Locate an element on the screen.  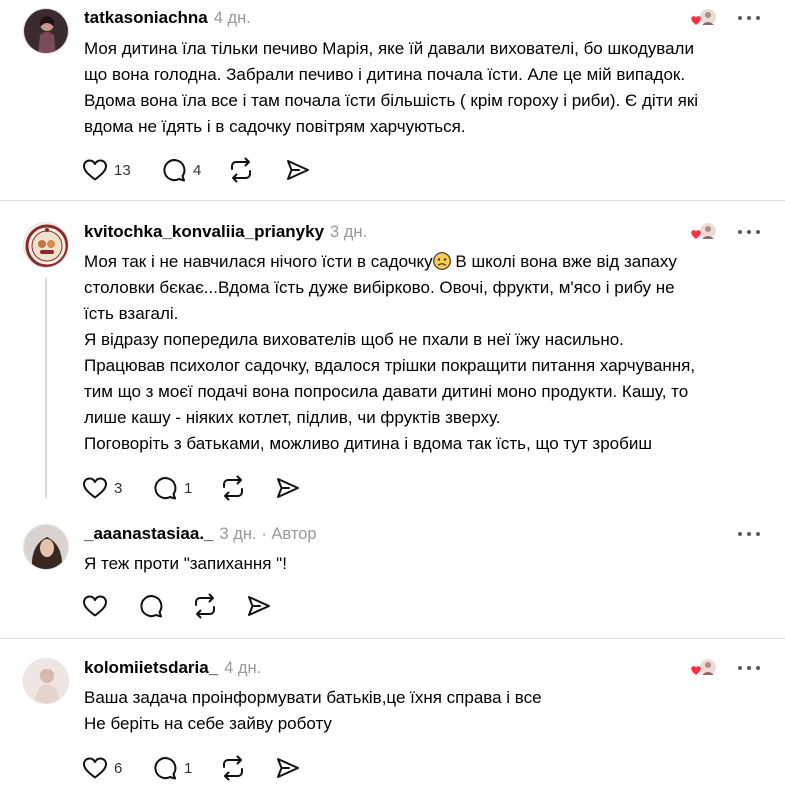
comment-username: _aaanastasiaa._ 3 дн. · Автор is located at coordinates (200, 534).